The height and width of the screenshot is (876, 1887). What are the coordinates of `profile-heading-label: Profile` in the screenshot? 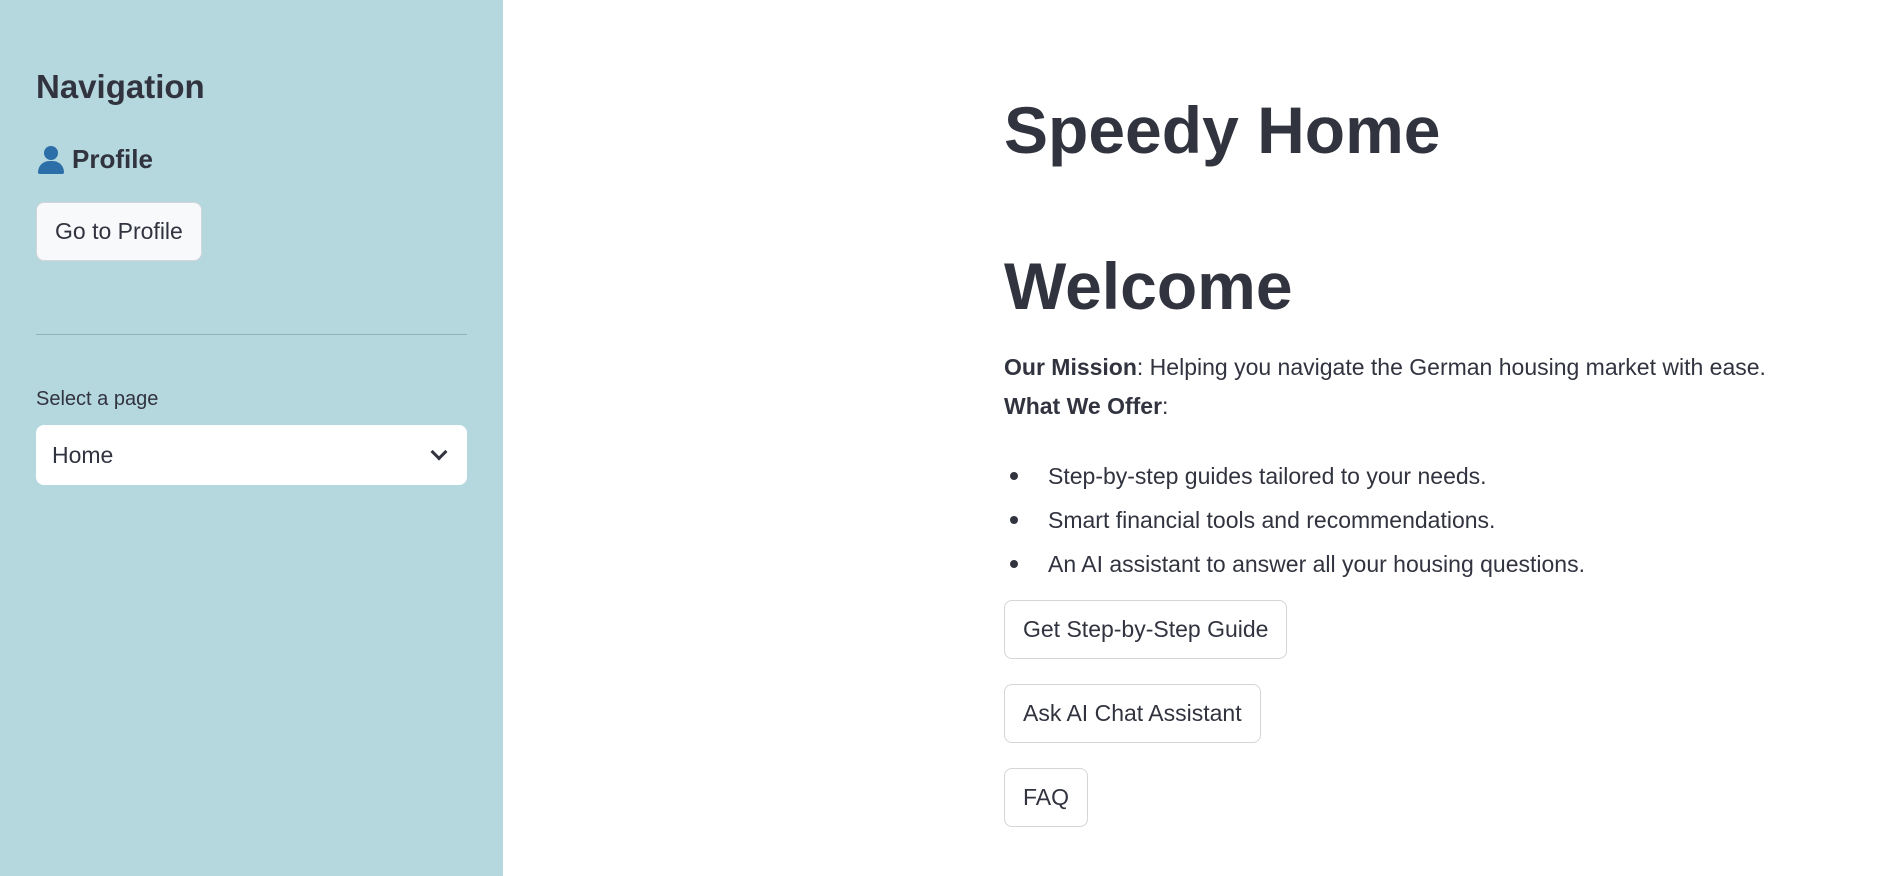 It's located at (112, 159).